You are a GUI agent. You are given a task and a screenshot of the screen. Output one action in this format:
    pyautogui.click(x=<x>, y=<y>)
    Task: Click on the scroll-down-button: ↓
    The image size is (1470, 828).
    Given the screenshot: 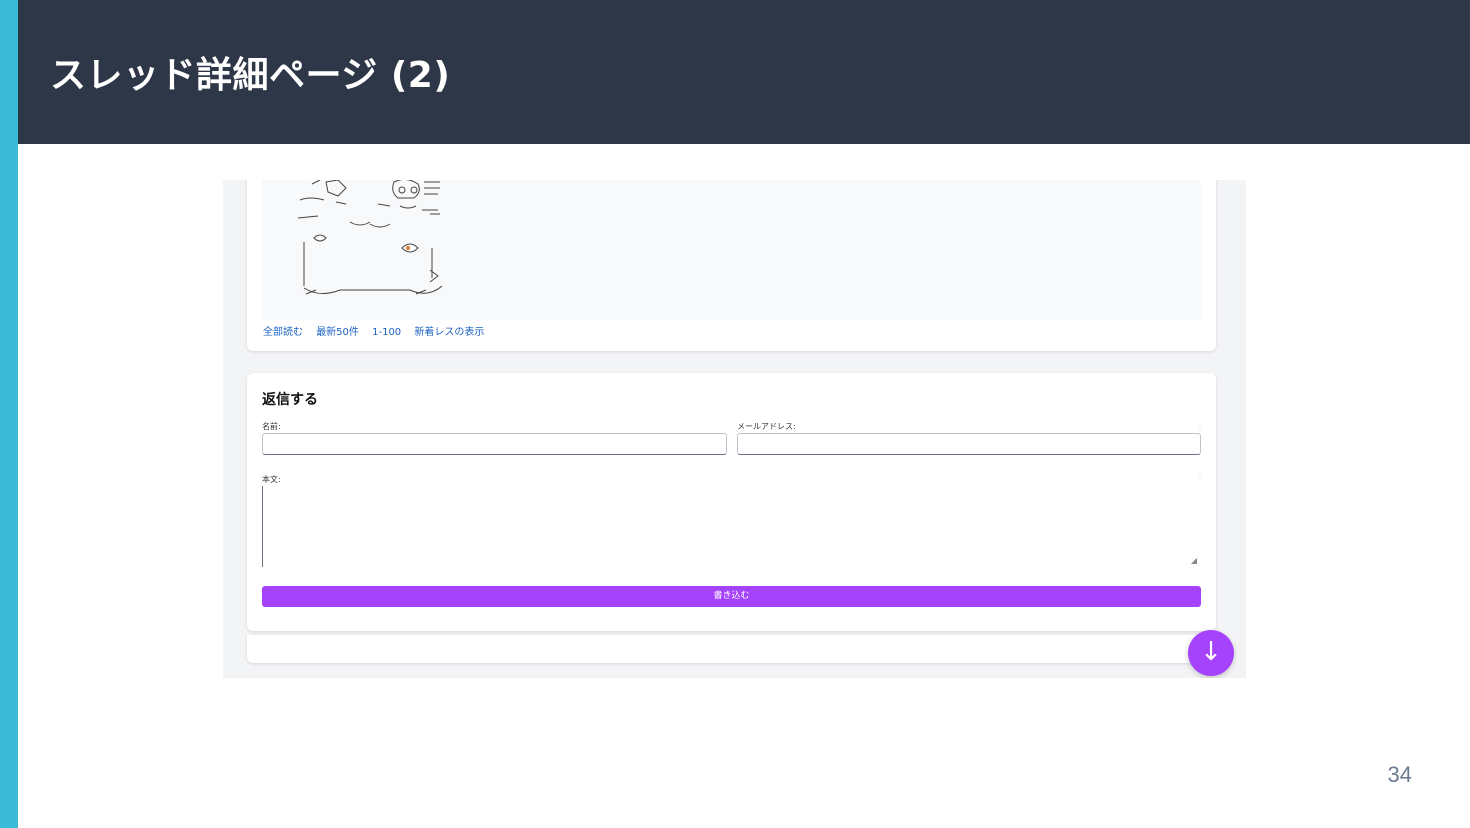 What is the action you would take?
    pyautogui.click(x=1211, y=653)
    